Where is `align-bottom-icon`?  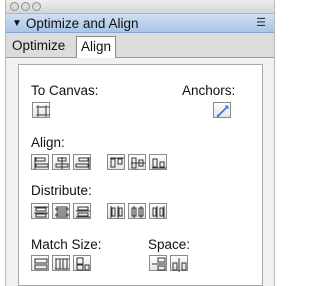 align-bottom-icon is located at coordinates (158, 162).